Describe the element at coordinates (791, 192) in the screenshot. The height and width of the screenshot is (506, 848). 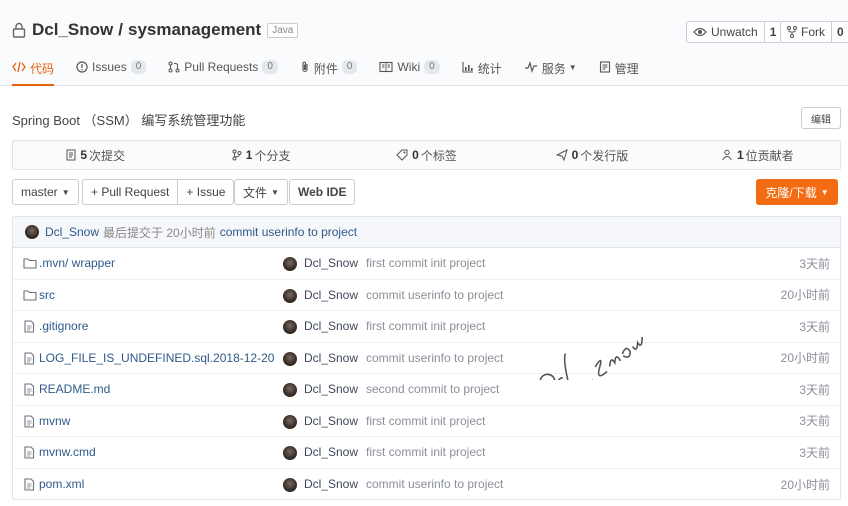
I see `clone-download-label: 克隆/下载` at that location.